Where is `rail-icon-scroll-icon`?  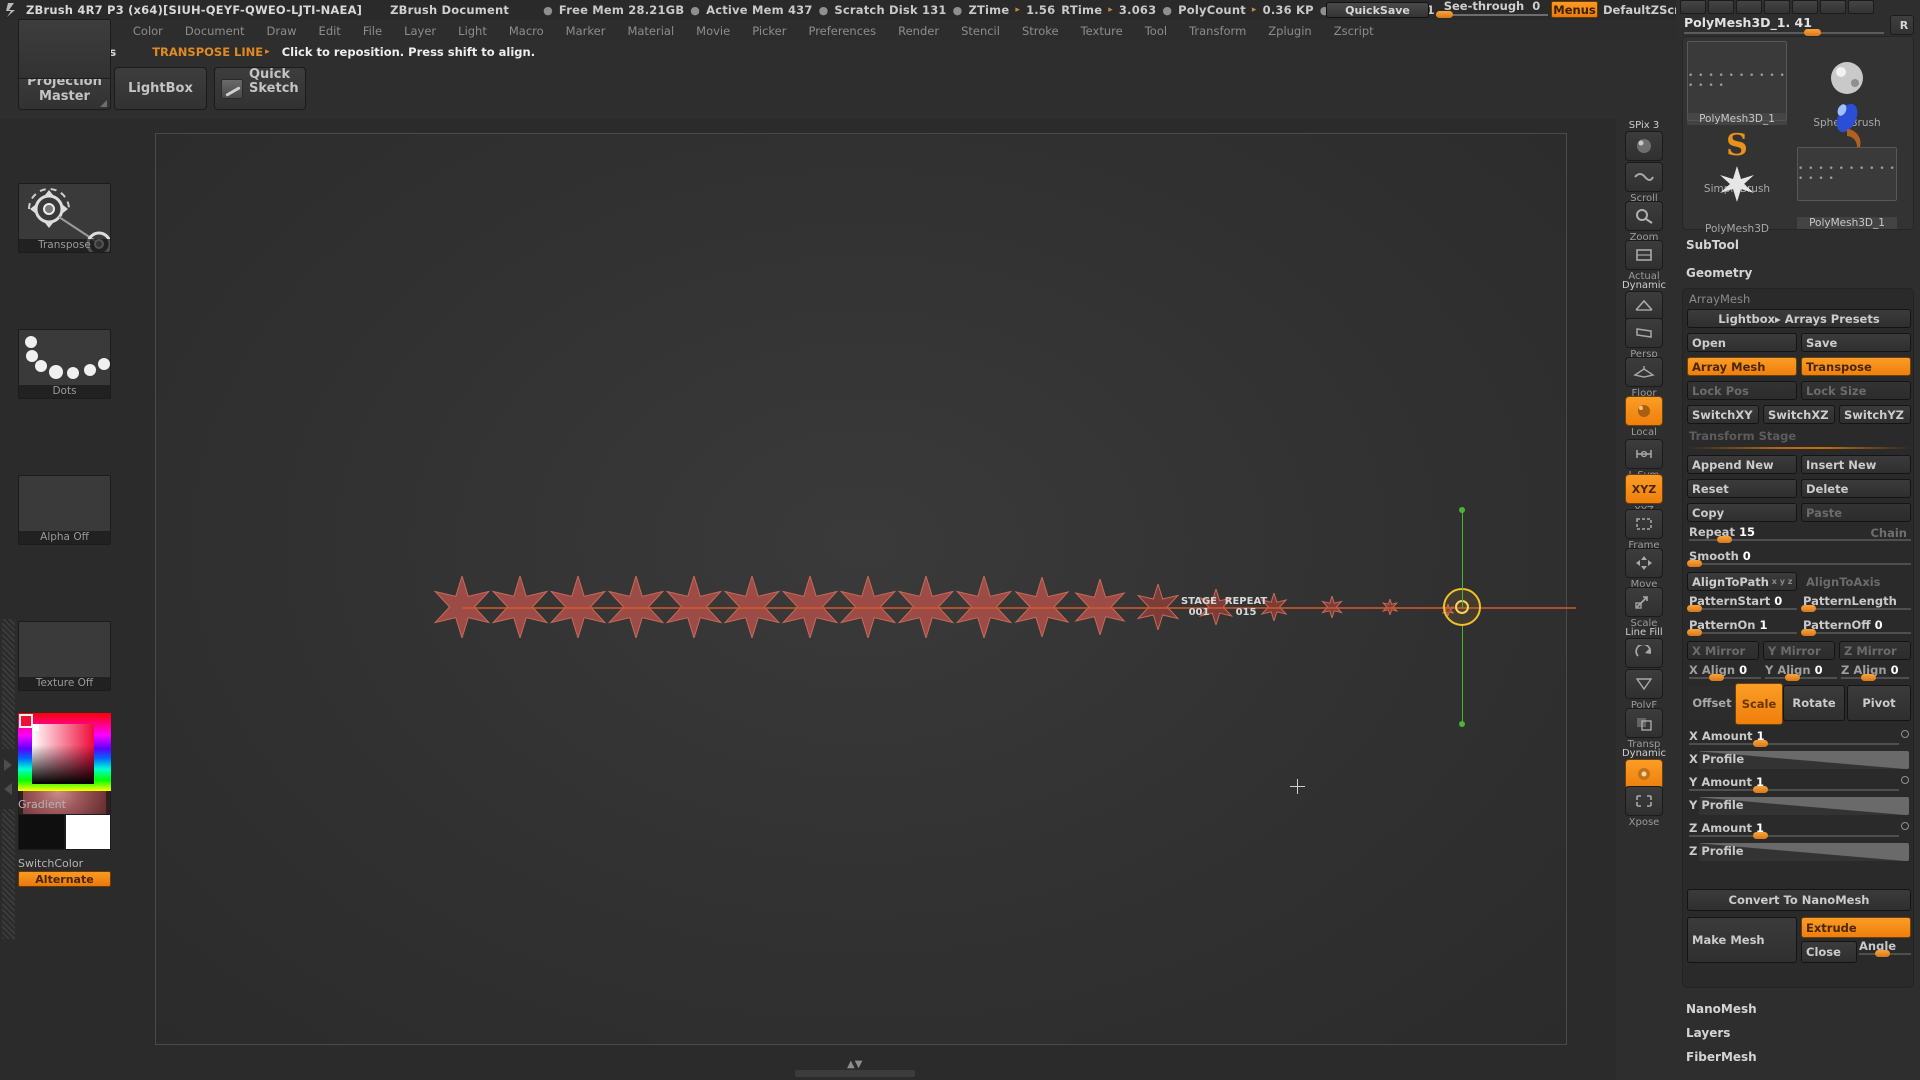
rail-icon-scroll-icon is located at coordinates (1644, 177).